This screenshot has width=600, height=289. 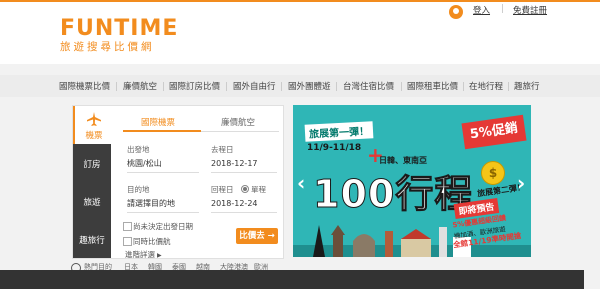 What do you see at coordinates (258, 189) in the screenshot?
I see `oneway-label: 單程` at bounding box center [258, 189].